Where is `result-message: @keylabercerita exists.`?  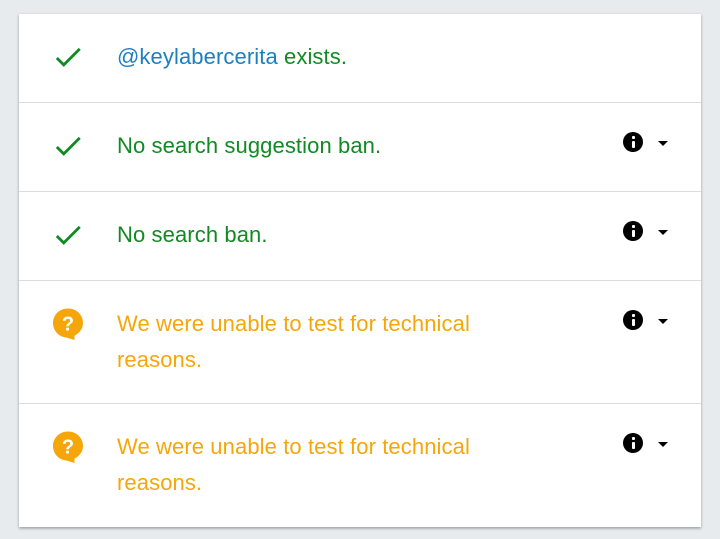 result-message: @keylabercerita exists. is located at coordinates (232, 56).